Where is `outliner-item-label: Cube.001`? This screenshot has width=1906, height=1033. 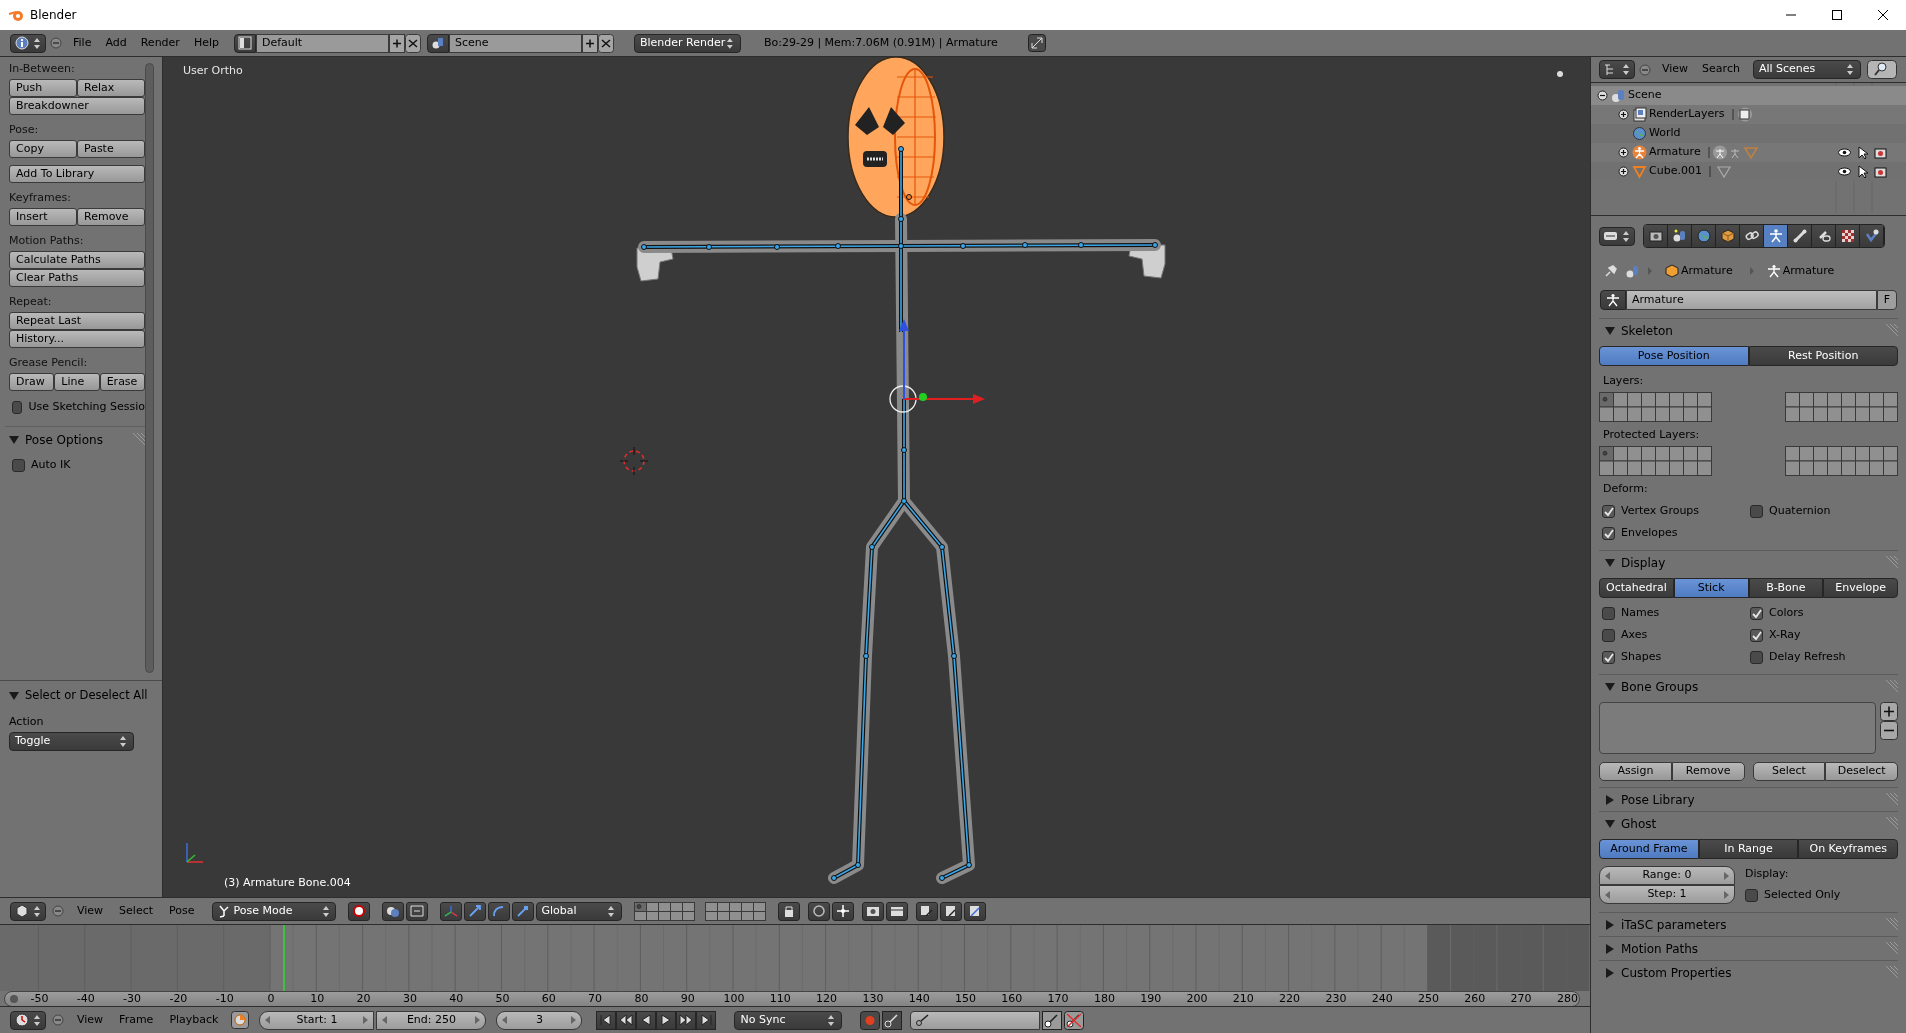 outliner-item-label: Cube.001 is located at coordinates (1675, 171).